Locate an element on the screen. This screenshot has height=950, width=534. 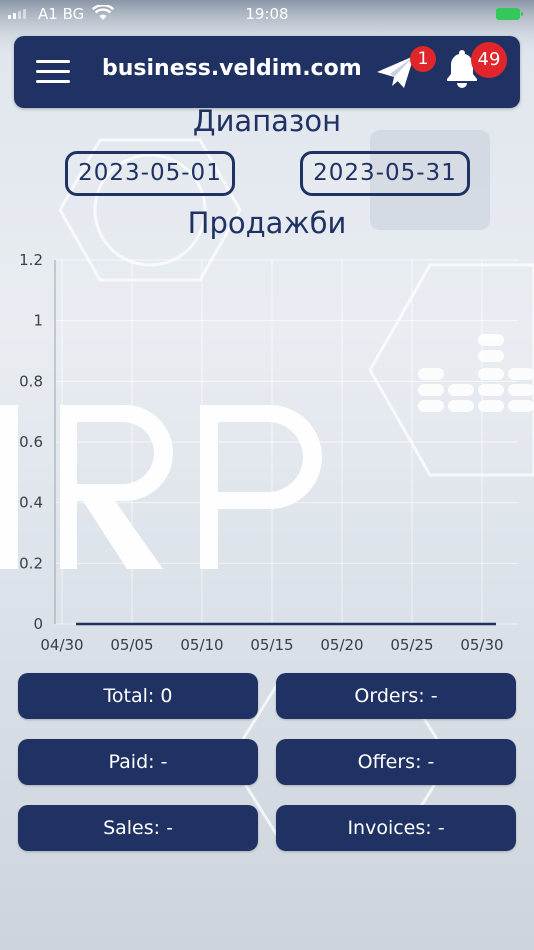
chart-x-tick-label: 05/15 is located at coordinates (271, 645).